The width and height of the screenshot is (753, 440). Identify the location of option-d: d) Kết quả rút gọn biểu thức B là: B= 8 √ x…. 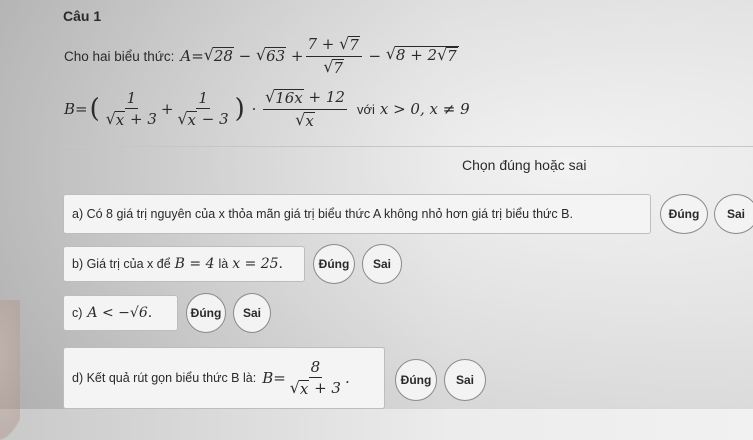
(224, 378).